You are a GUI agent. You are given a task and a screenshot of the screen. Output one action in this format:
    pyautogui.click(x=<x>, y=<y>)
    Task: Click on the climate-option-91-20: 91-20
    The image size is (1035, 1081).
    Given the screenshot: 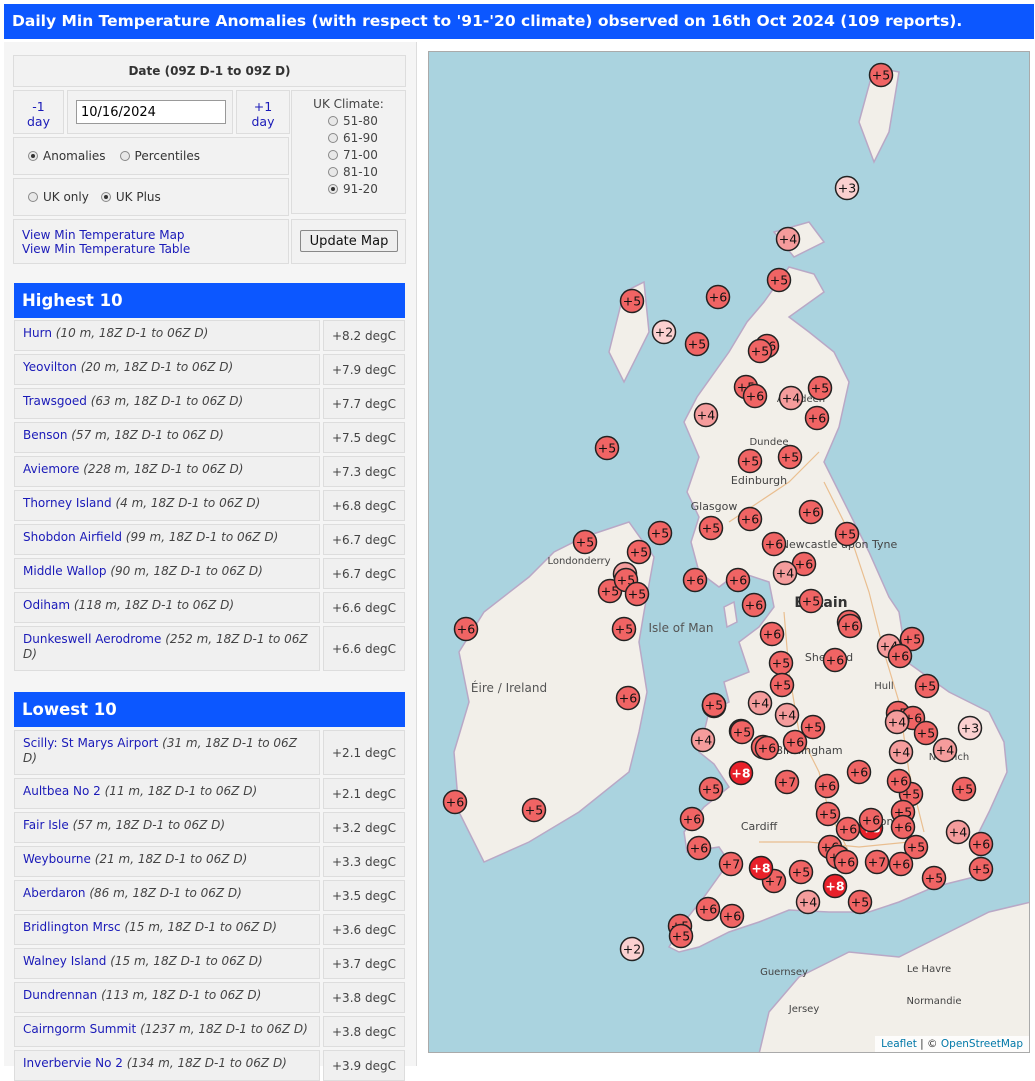 What is the action you would take?
    pyautogui.click(x=348, y=189)
    